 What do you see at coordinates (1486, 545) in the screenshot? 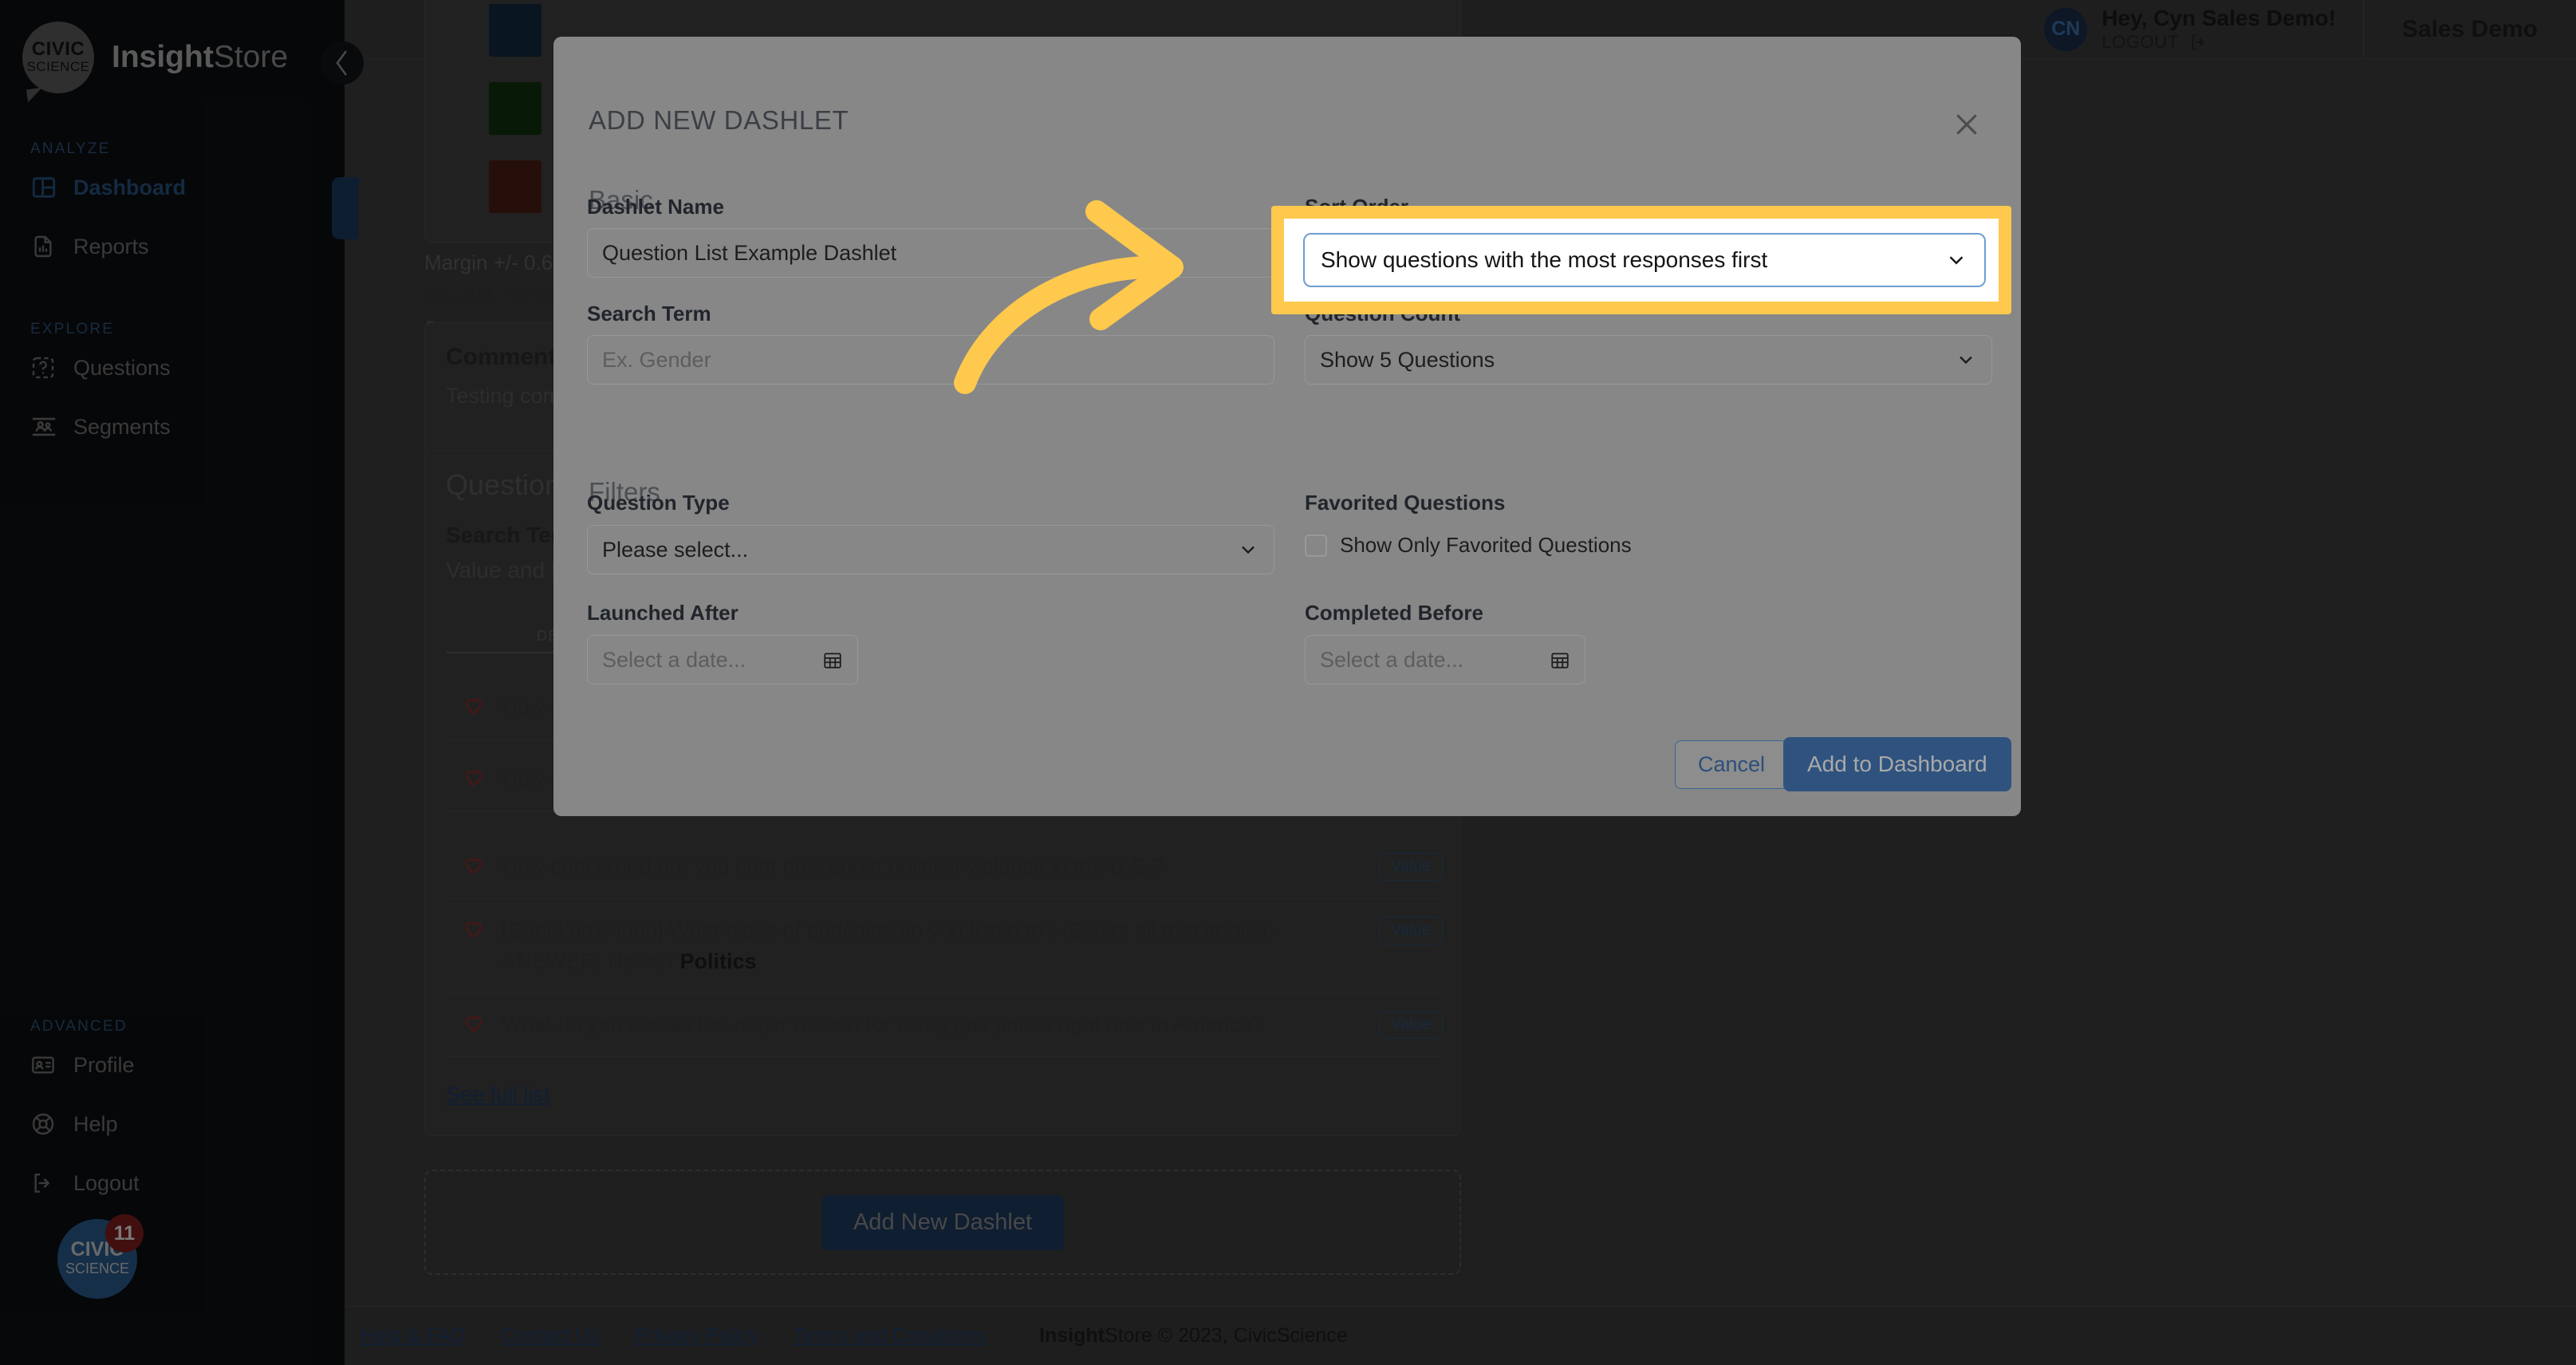
I see `checkbox-label: Show Only Favorited Questions` at bounding box center [1486, 545].